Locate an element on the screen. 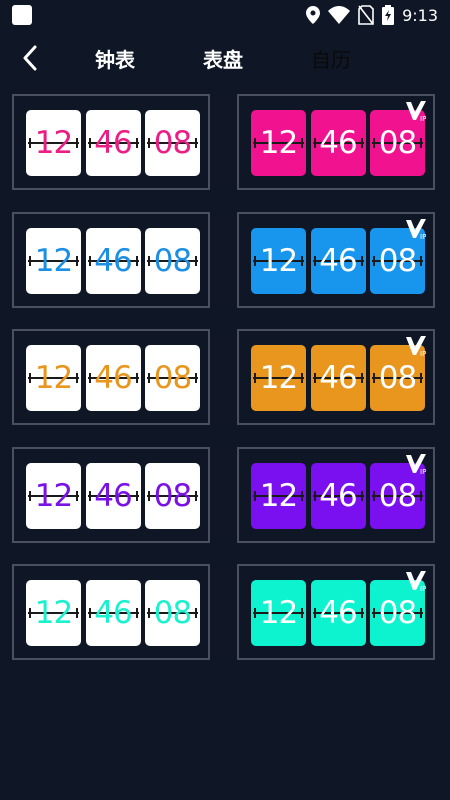 The image size is (450, 800). back-button is located at coordinates (30, 58).